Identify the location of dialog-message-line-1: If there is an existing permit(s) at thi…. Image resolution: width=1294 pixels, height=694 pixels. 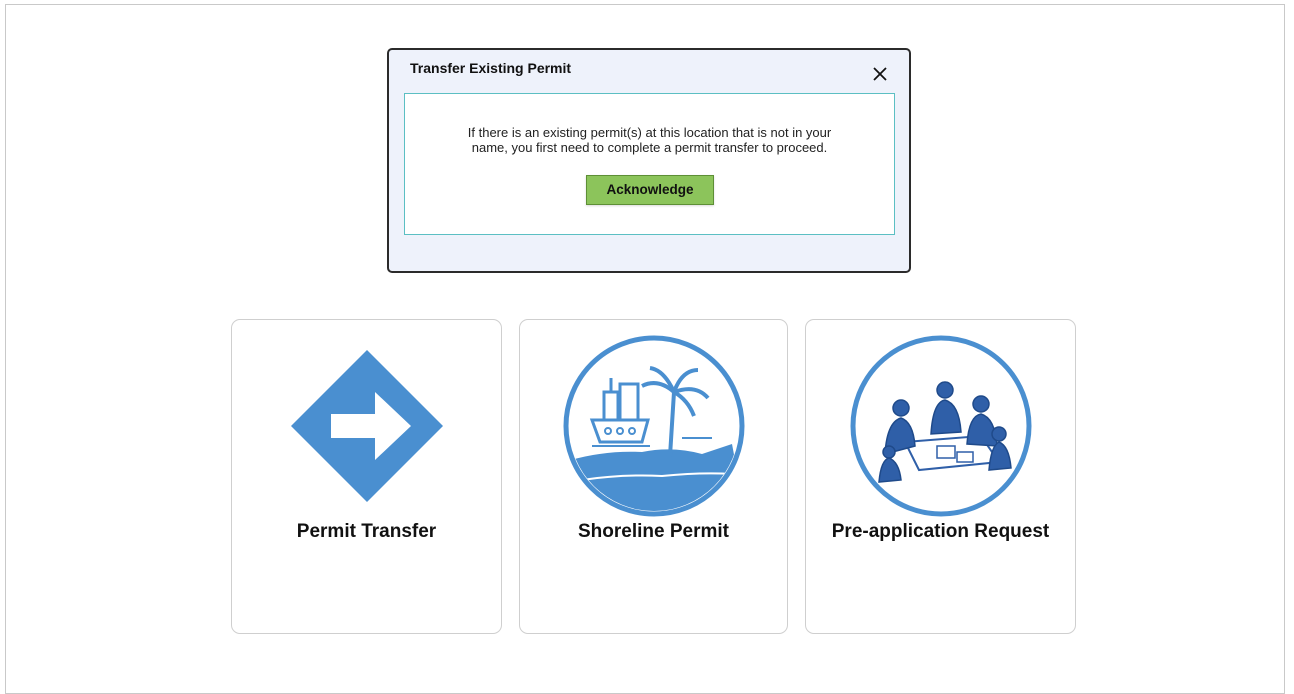
(649, 132).